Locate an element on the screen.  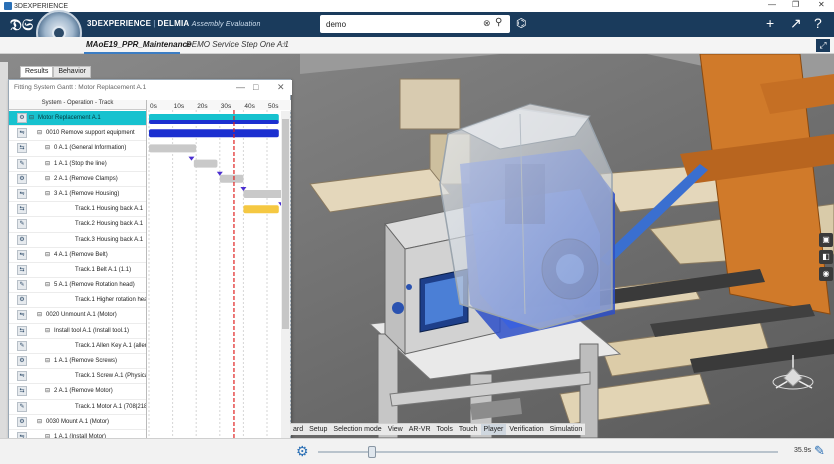
gantt-chart-area: 0s10s20s30s40s50s6 is located at coordinates (221, 278).